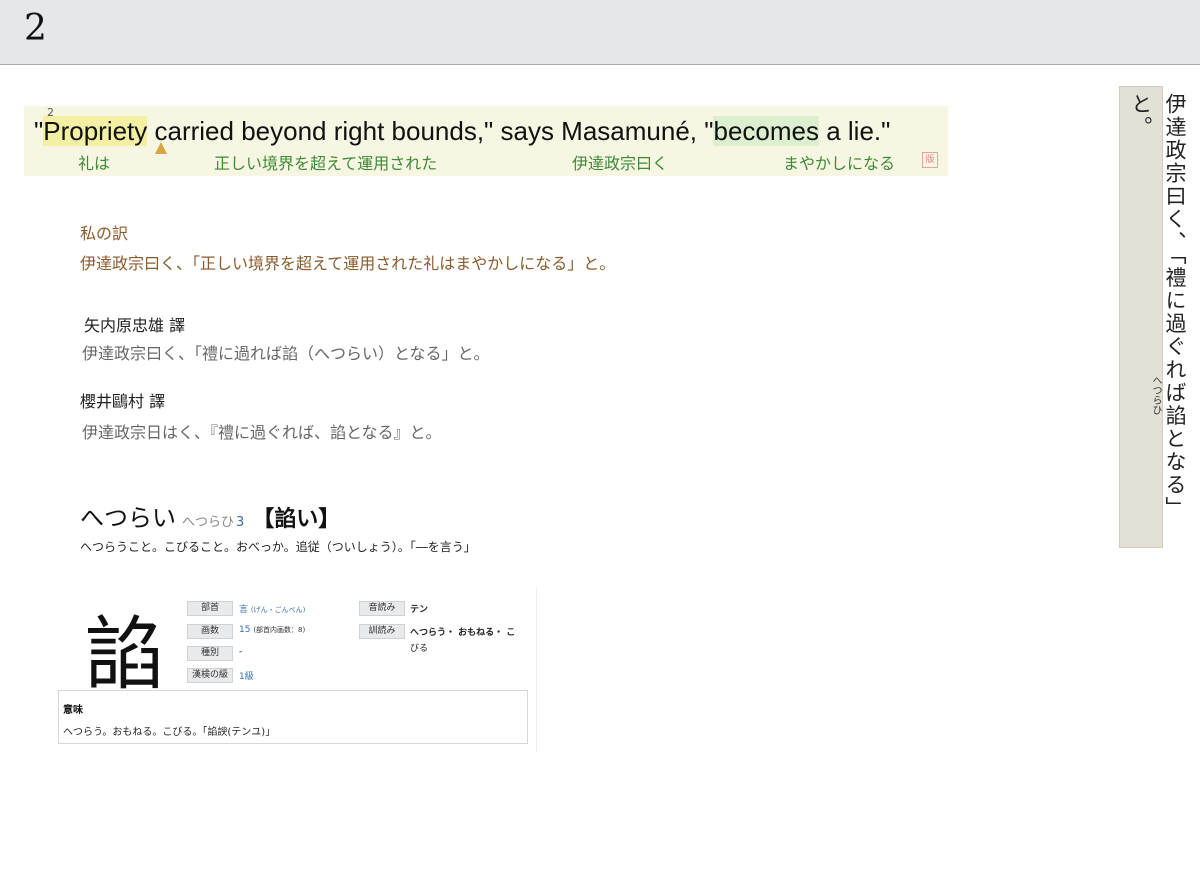  I want to click on meaning-title: 意味, so click(73, 710).